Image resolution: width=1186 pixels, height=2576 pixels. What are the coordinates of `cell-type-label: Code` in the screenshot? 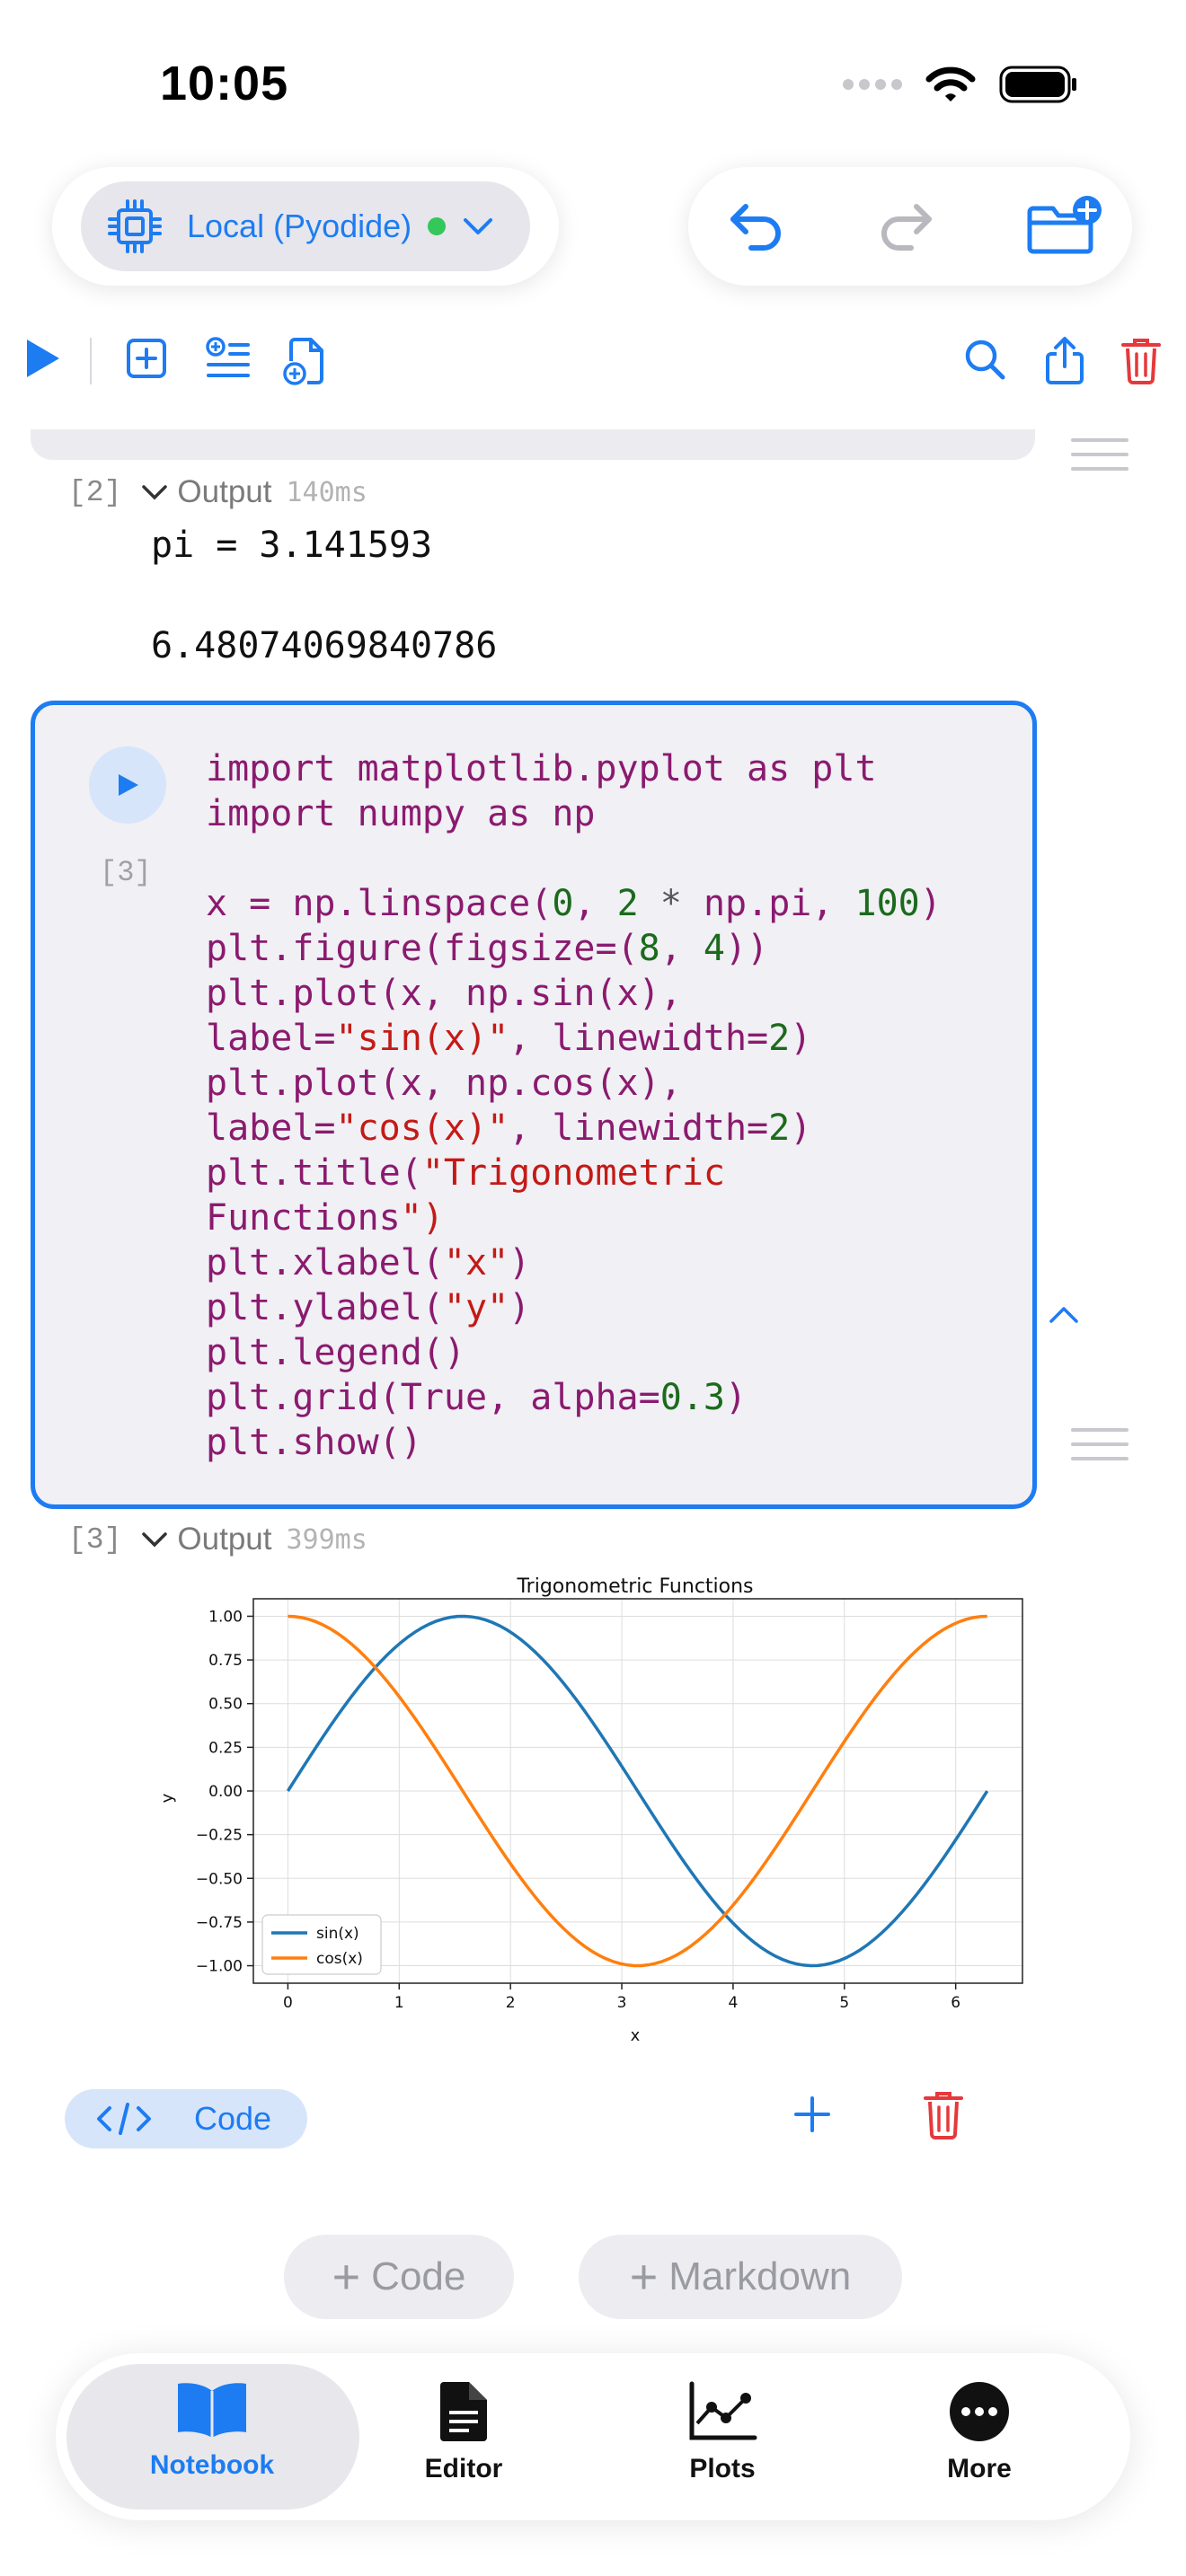 It's located at (233, 2118).